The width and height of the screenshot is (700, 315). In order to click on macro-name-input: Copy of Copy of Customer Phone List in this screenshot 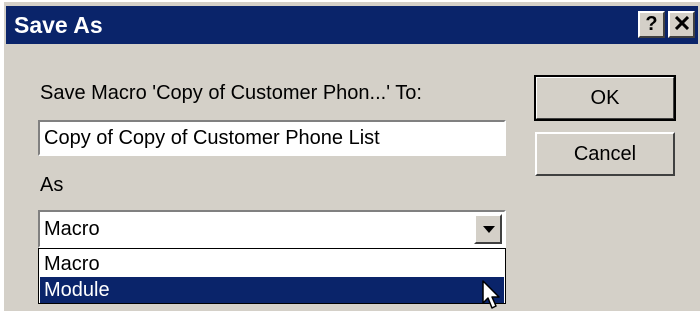, I will do `click(272, 138)`.